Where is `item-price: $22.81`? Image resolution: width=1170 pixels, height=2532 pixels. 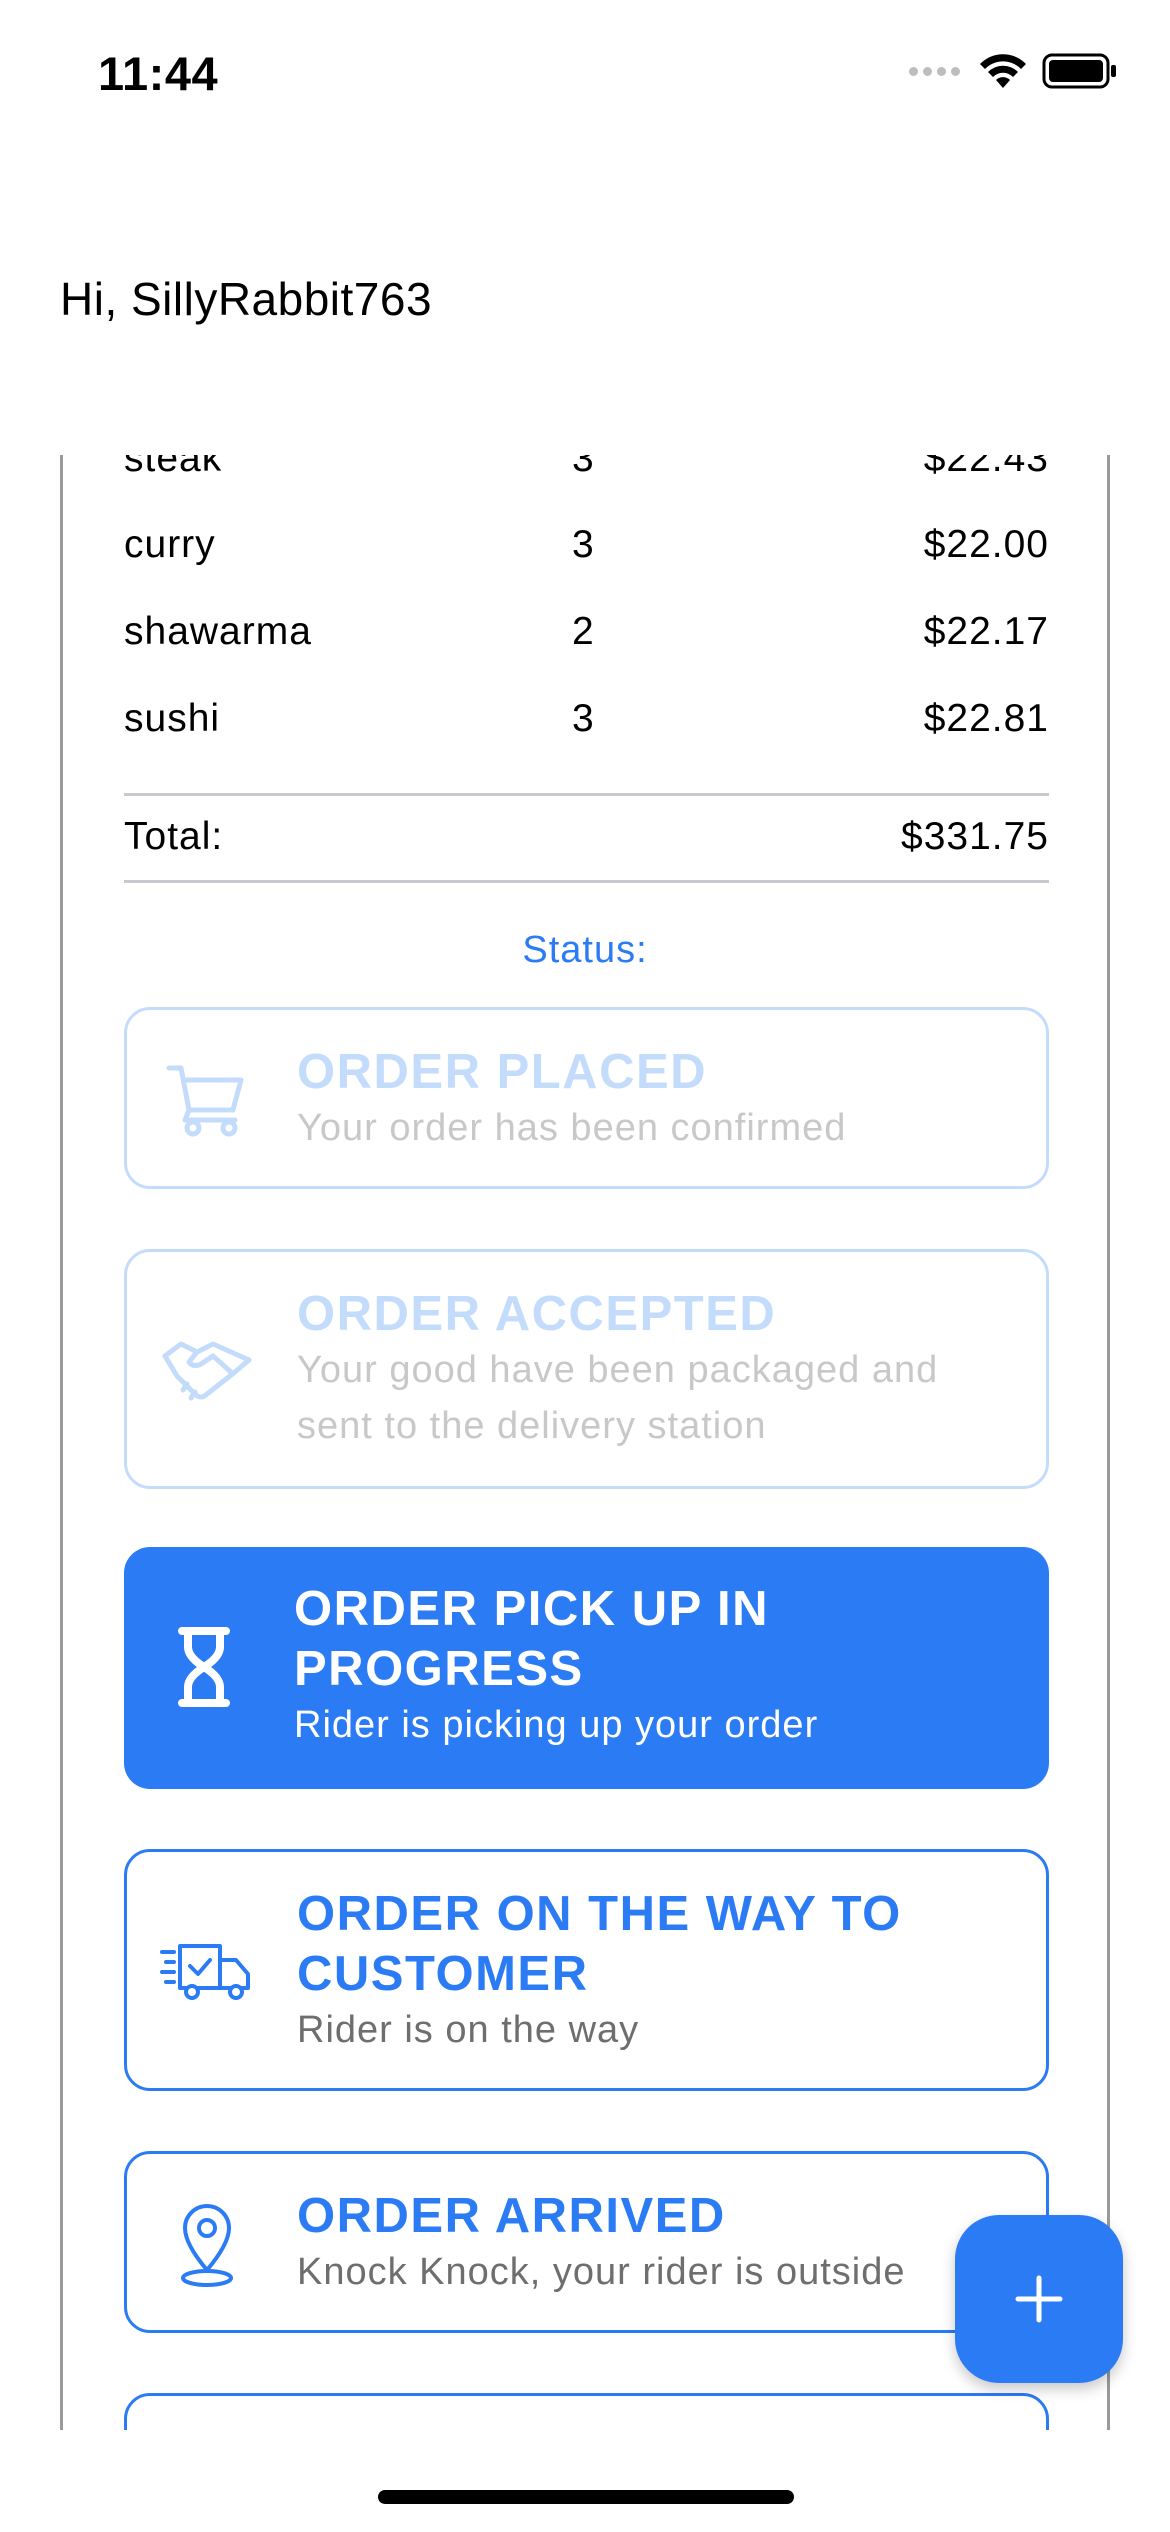
item-price: $22.81 is located at coordinates (986, 718).